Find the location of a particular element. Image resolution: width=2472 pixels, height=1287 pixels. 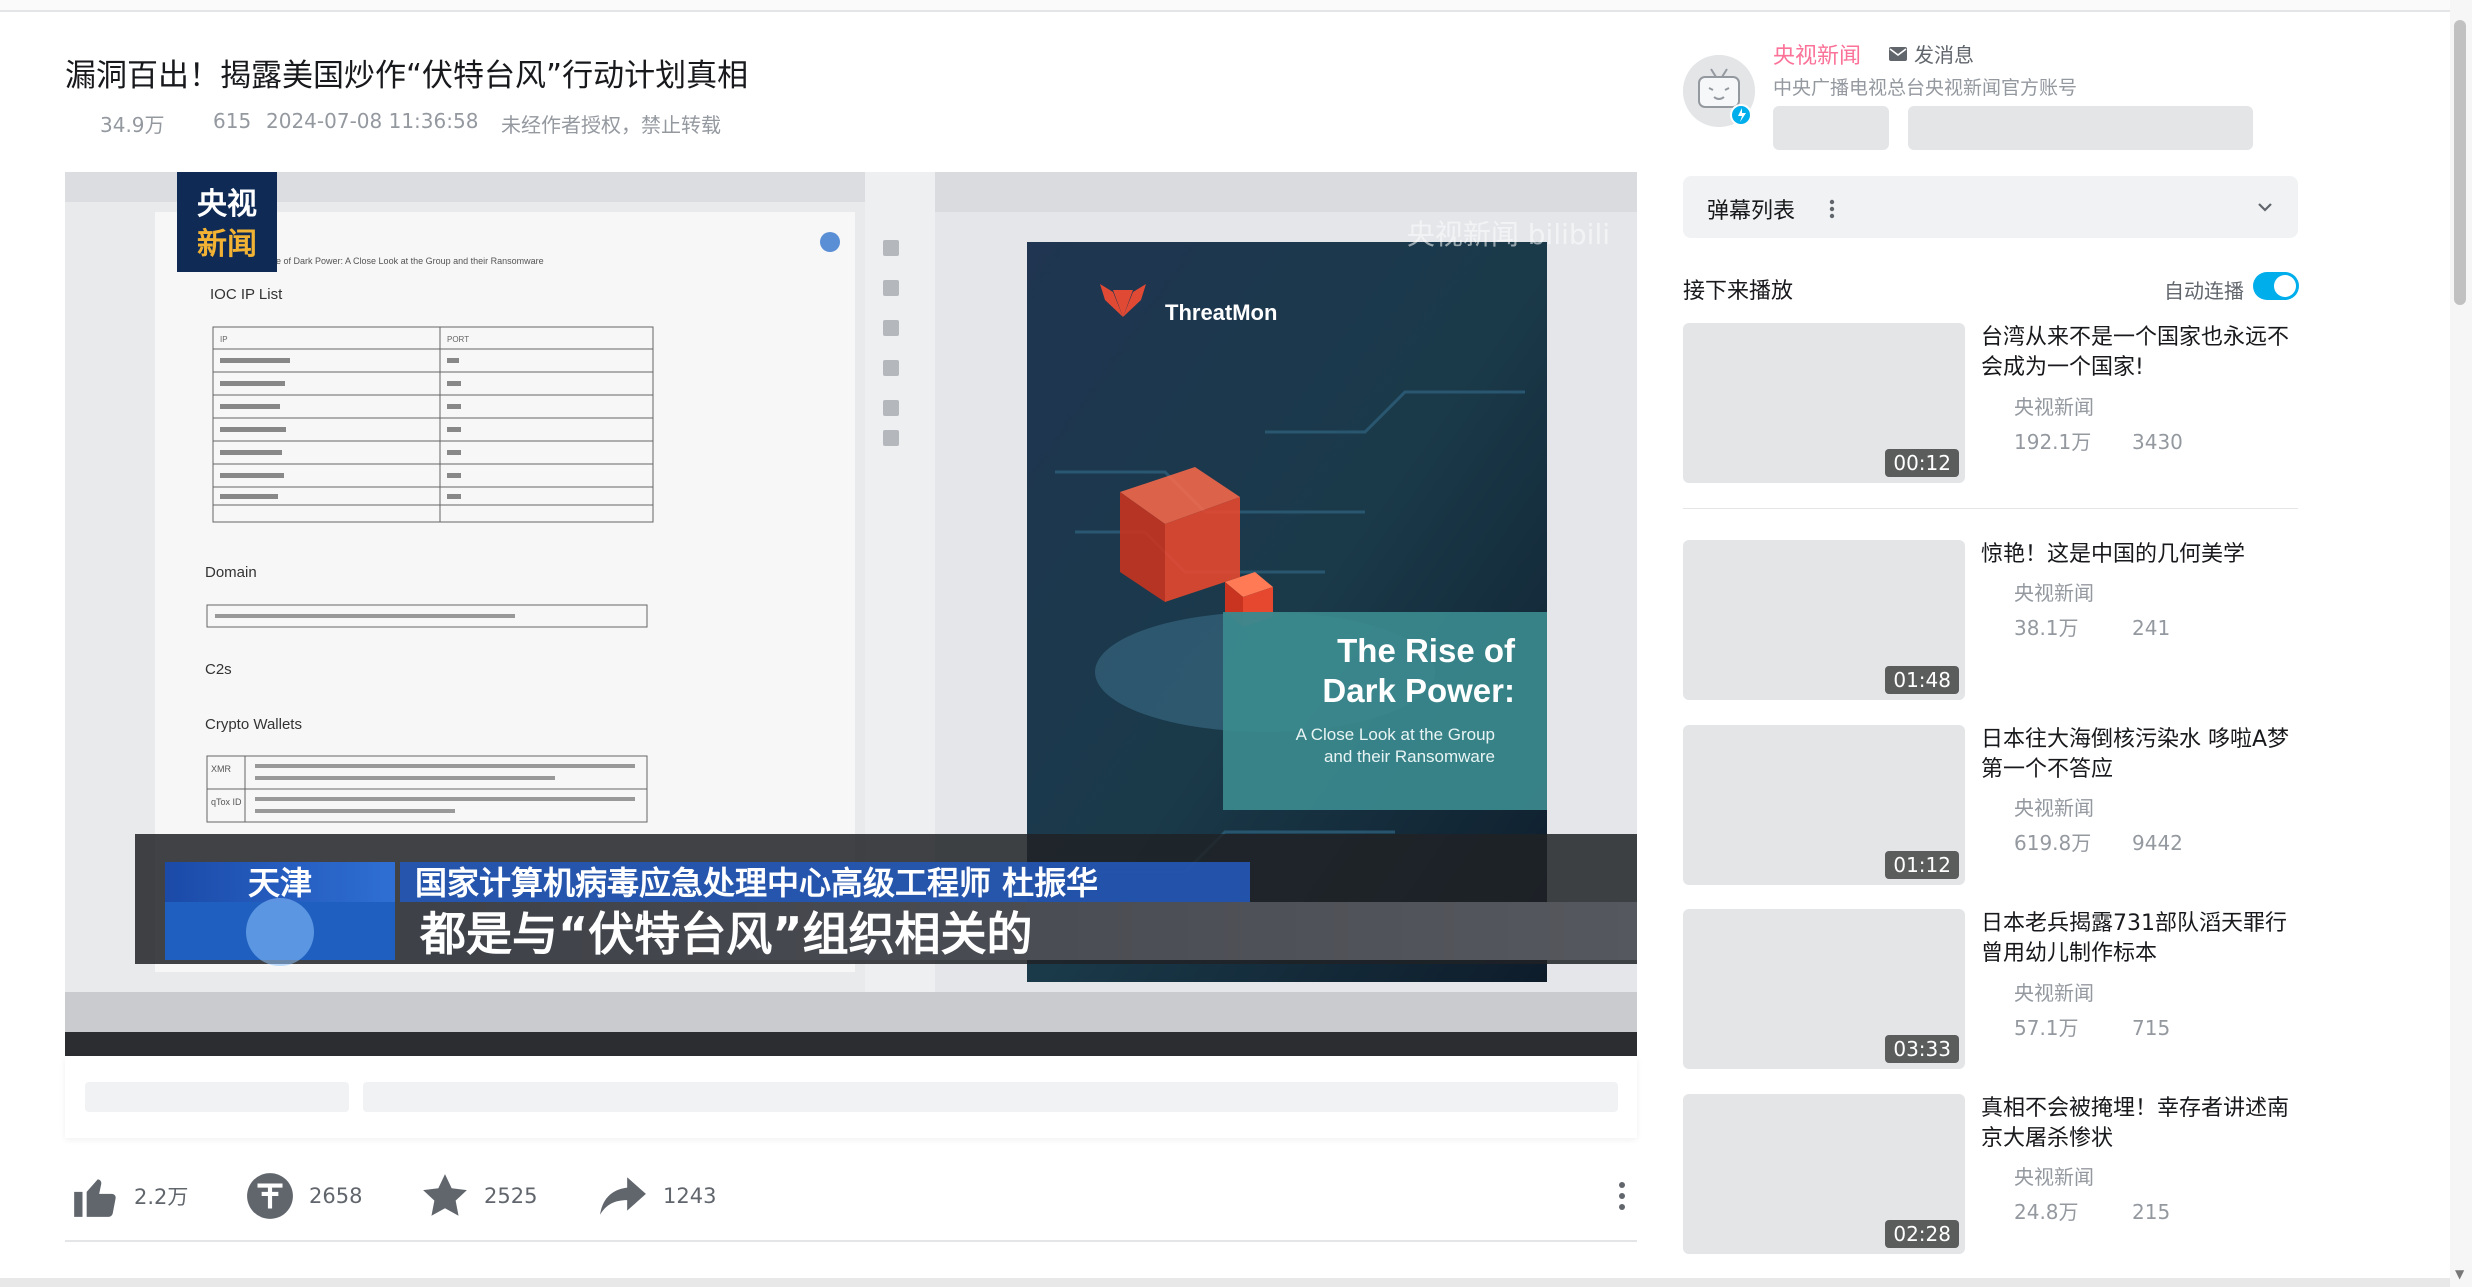

recommendation-item: 02:28 真相不会被掩埋！幸存者讲述南京大屠杀惨状 央视新闻 24.8万 215 is located at coordinates (1990, 1175).